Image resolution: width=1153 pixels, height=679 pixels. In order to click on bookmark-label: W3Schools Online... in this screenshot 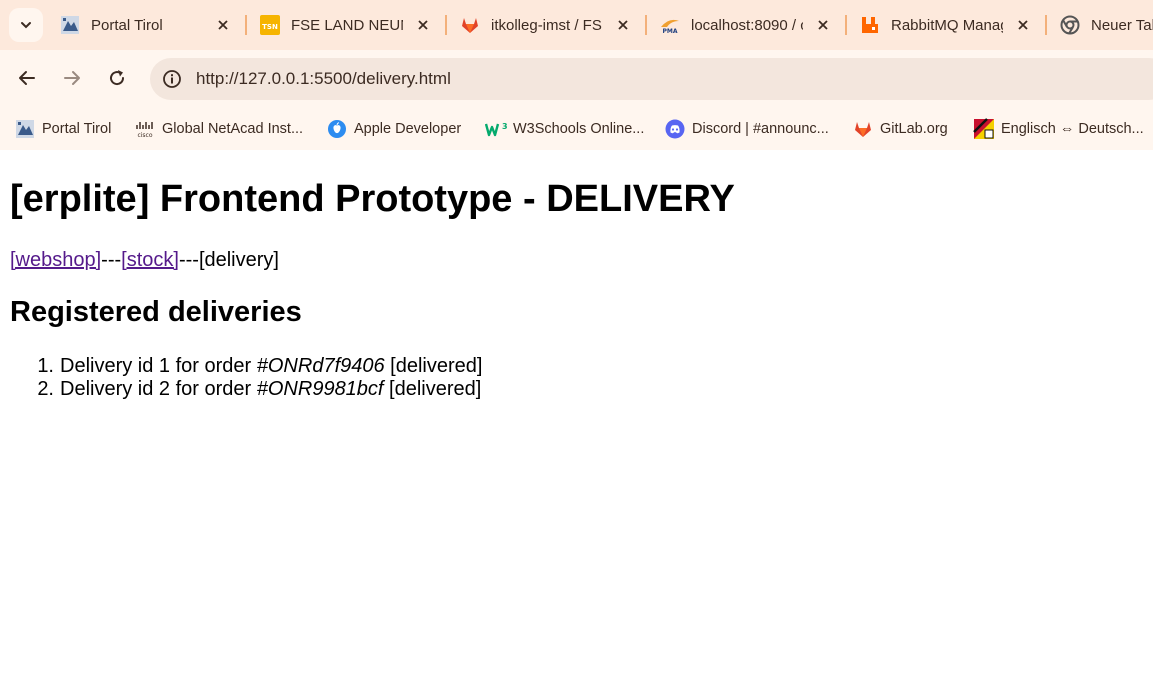, I will do `click(579, 129)`.